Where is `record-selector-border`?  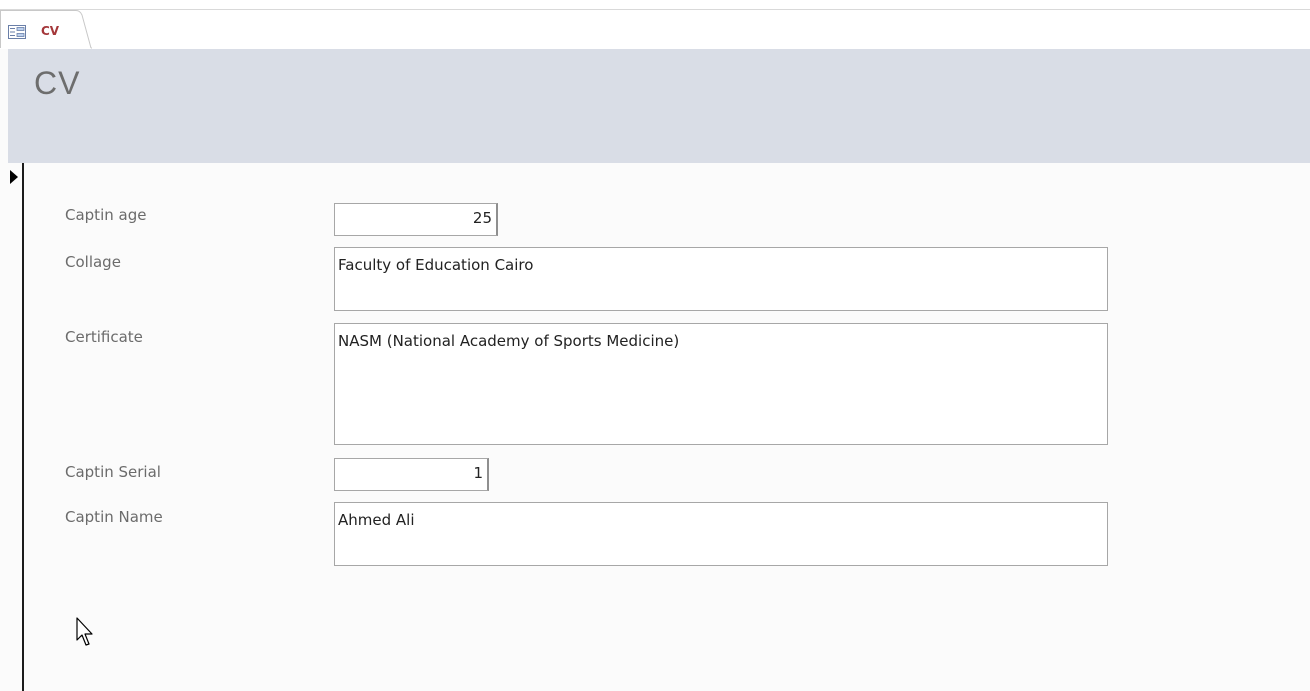
record-selector-border is located at coordinates (23, 427).